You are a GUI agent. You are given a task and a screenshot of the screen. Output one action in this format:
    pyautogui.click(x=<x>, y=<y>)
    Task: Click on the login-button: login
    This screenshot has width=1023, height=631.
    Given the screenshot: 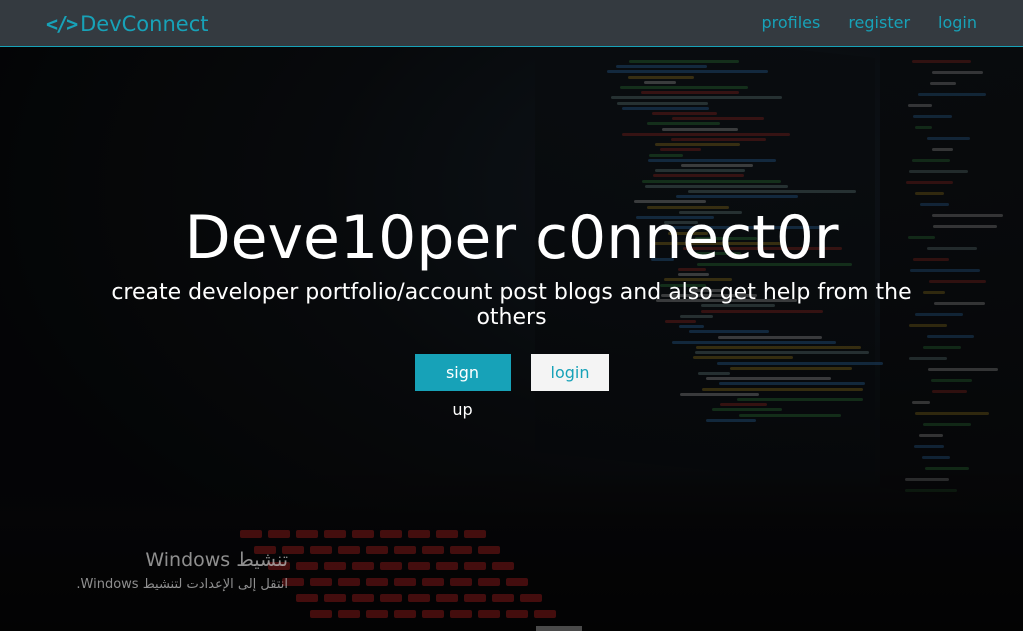 What is the action you would take?
    pyautogui.click(x=569, y=372)
    